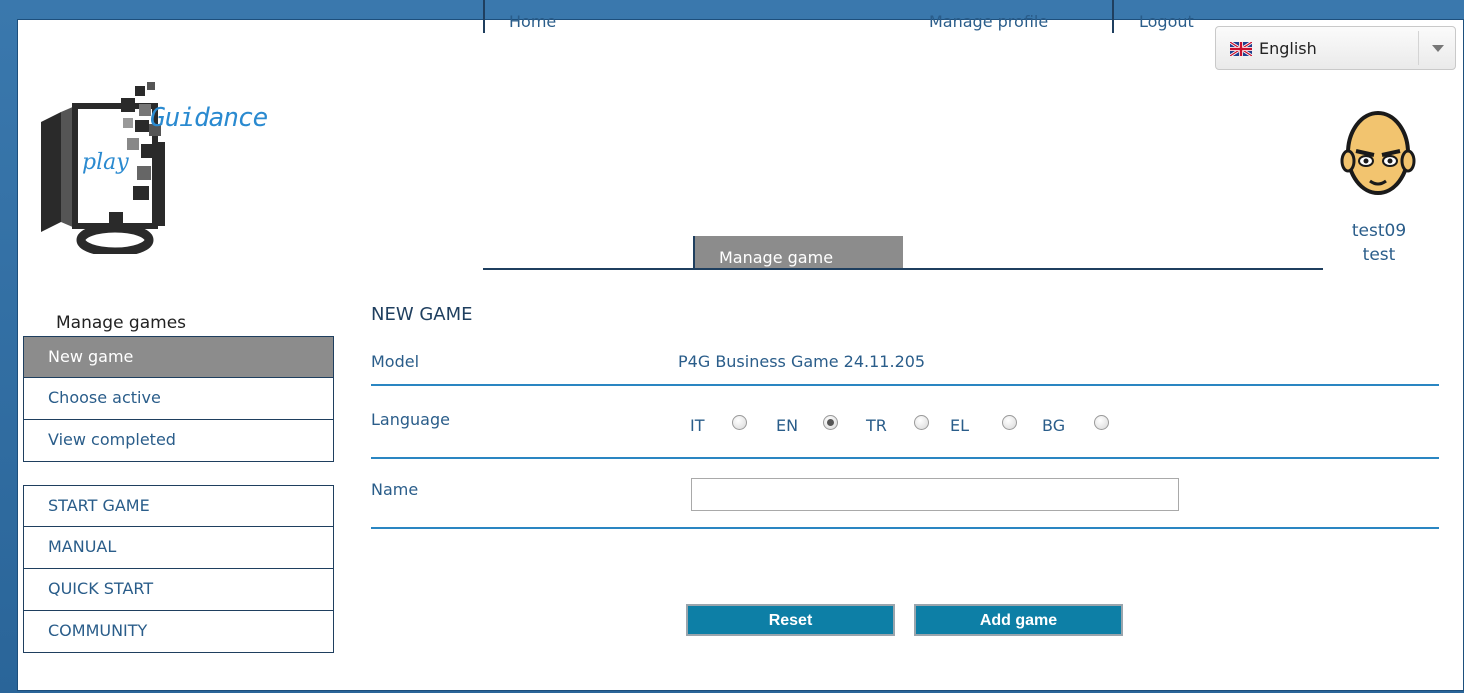  I want to click on add-game-button: Add game, so click(1018, 620).